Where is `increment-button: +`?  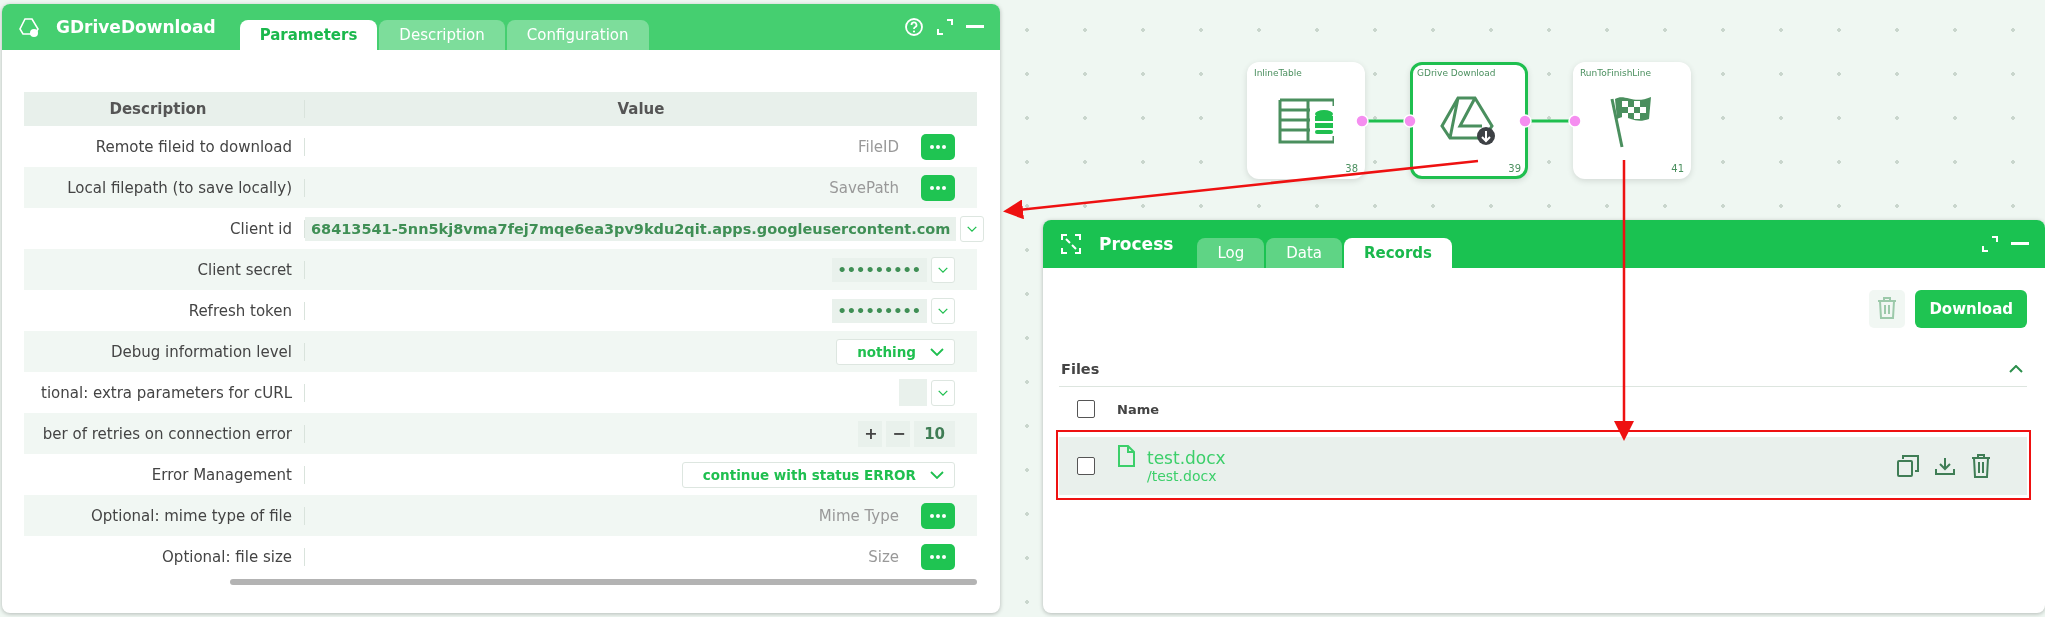 increment-button: + is located at coordinates (870, 433).